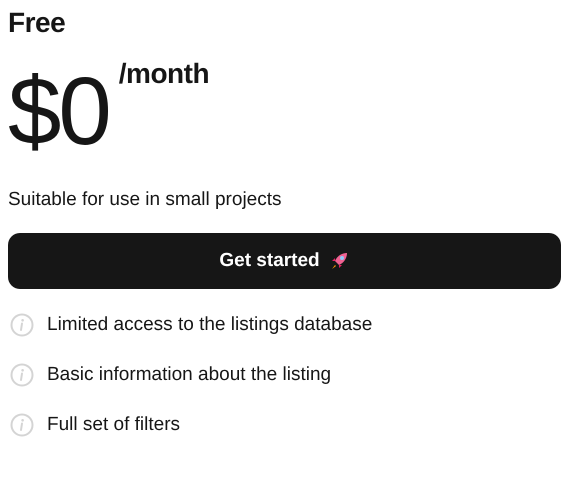 The height and width of the screenshot is (479, 568). What do you see at coordinates (284, 261) in the screenshot?
I see `get-started-button: Get started` at bounding box center [284, 261].